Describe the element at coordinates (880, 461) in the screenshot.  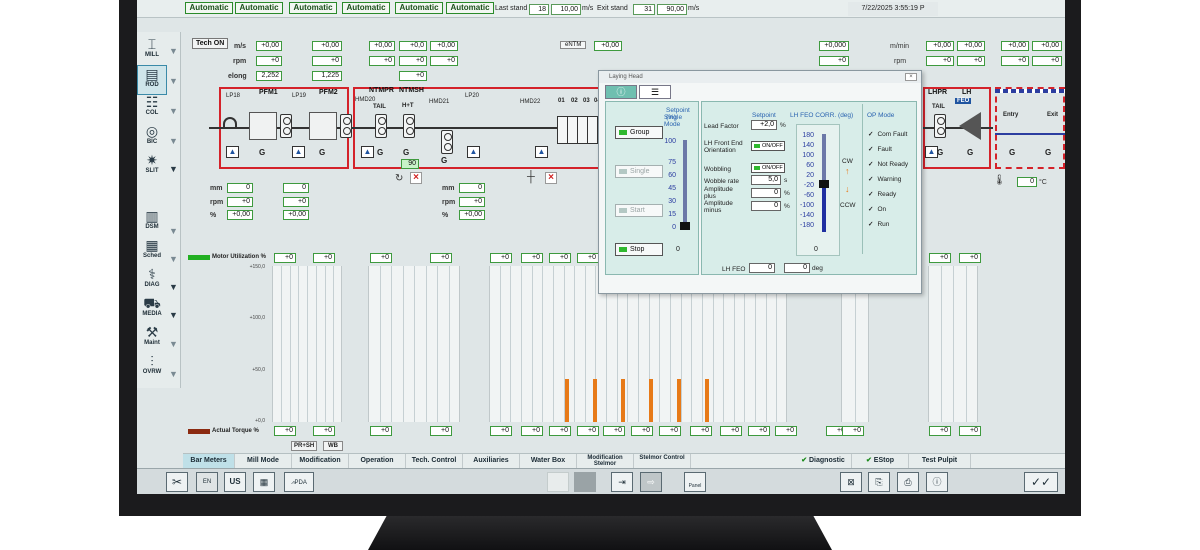
I see `tab-estop: ✔ EStop` at that location.